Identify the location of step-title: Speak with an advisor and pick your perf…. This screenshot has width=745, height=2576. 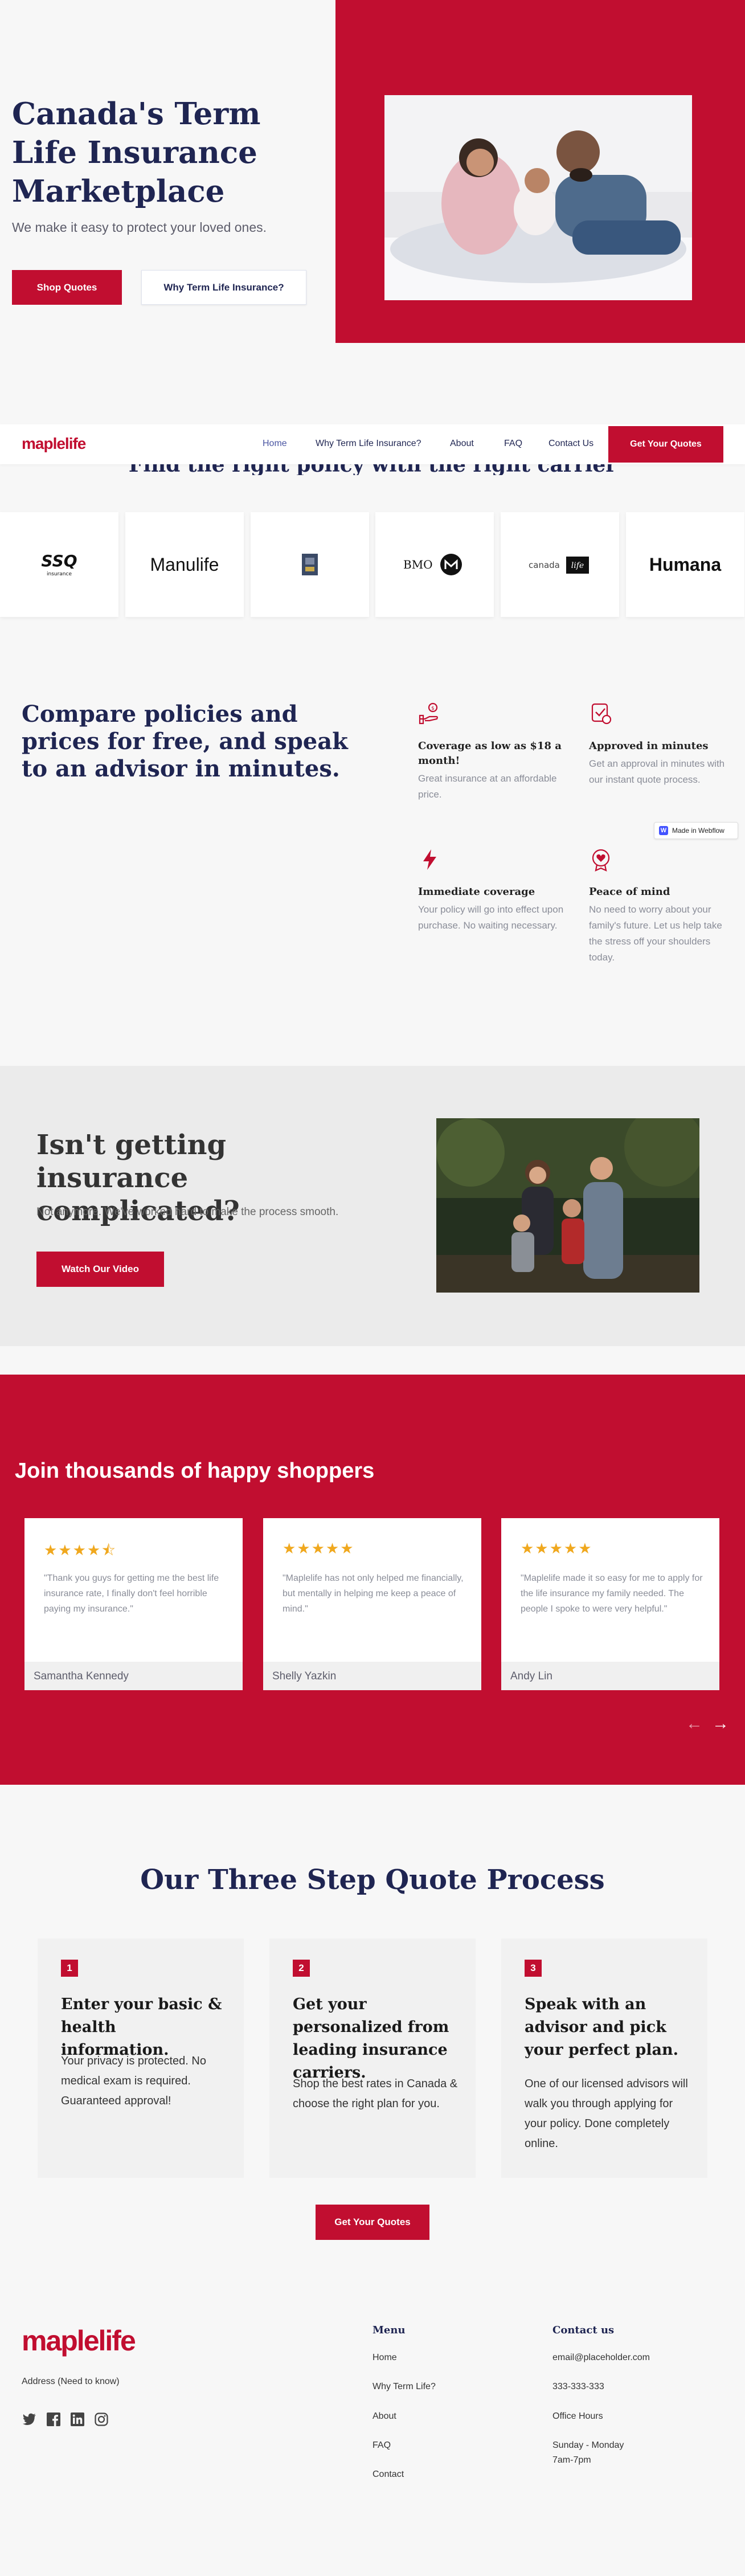
(601, 2027).